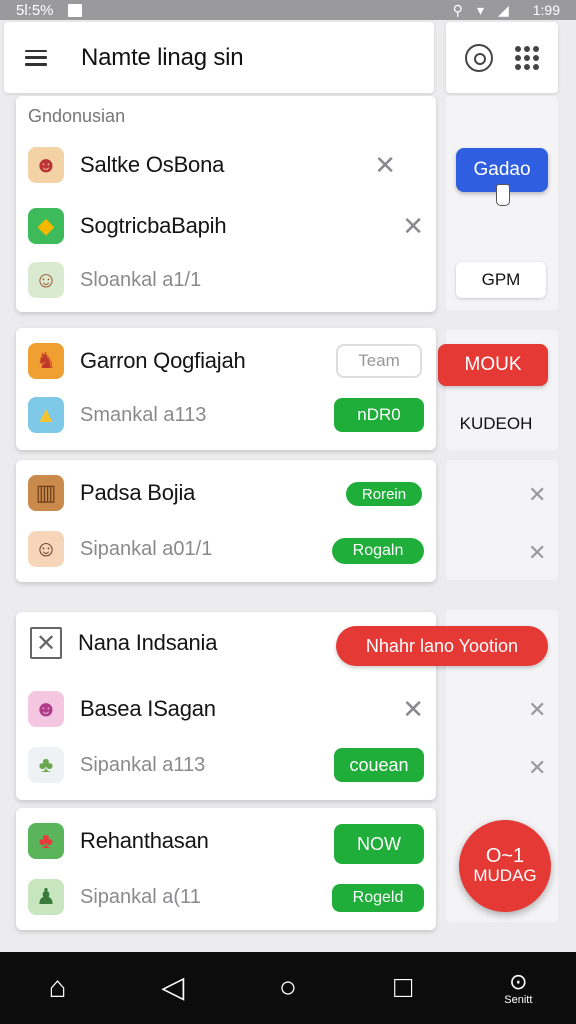 The image size is (576, 1024). Describe the element at coordinates (77, 116) in the screenshot. I see `section-header: Gndonusian` at that location.